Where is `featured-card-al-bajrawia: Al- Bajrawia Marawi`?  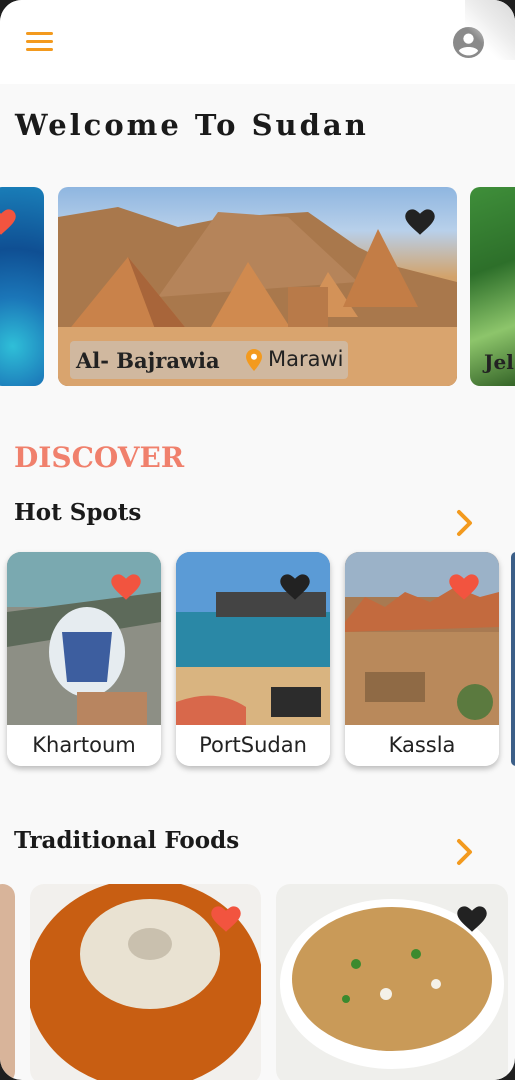
featured-card-al-bajrawia: Al- Bajrawia Marawi is located at coordinates (257, 286).